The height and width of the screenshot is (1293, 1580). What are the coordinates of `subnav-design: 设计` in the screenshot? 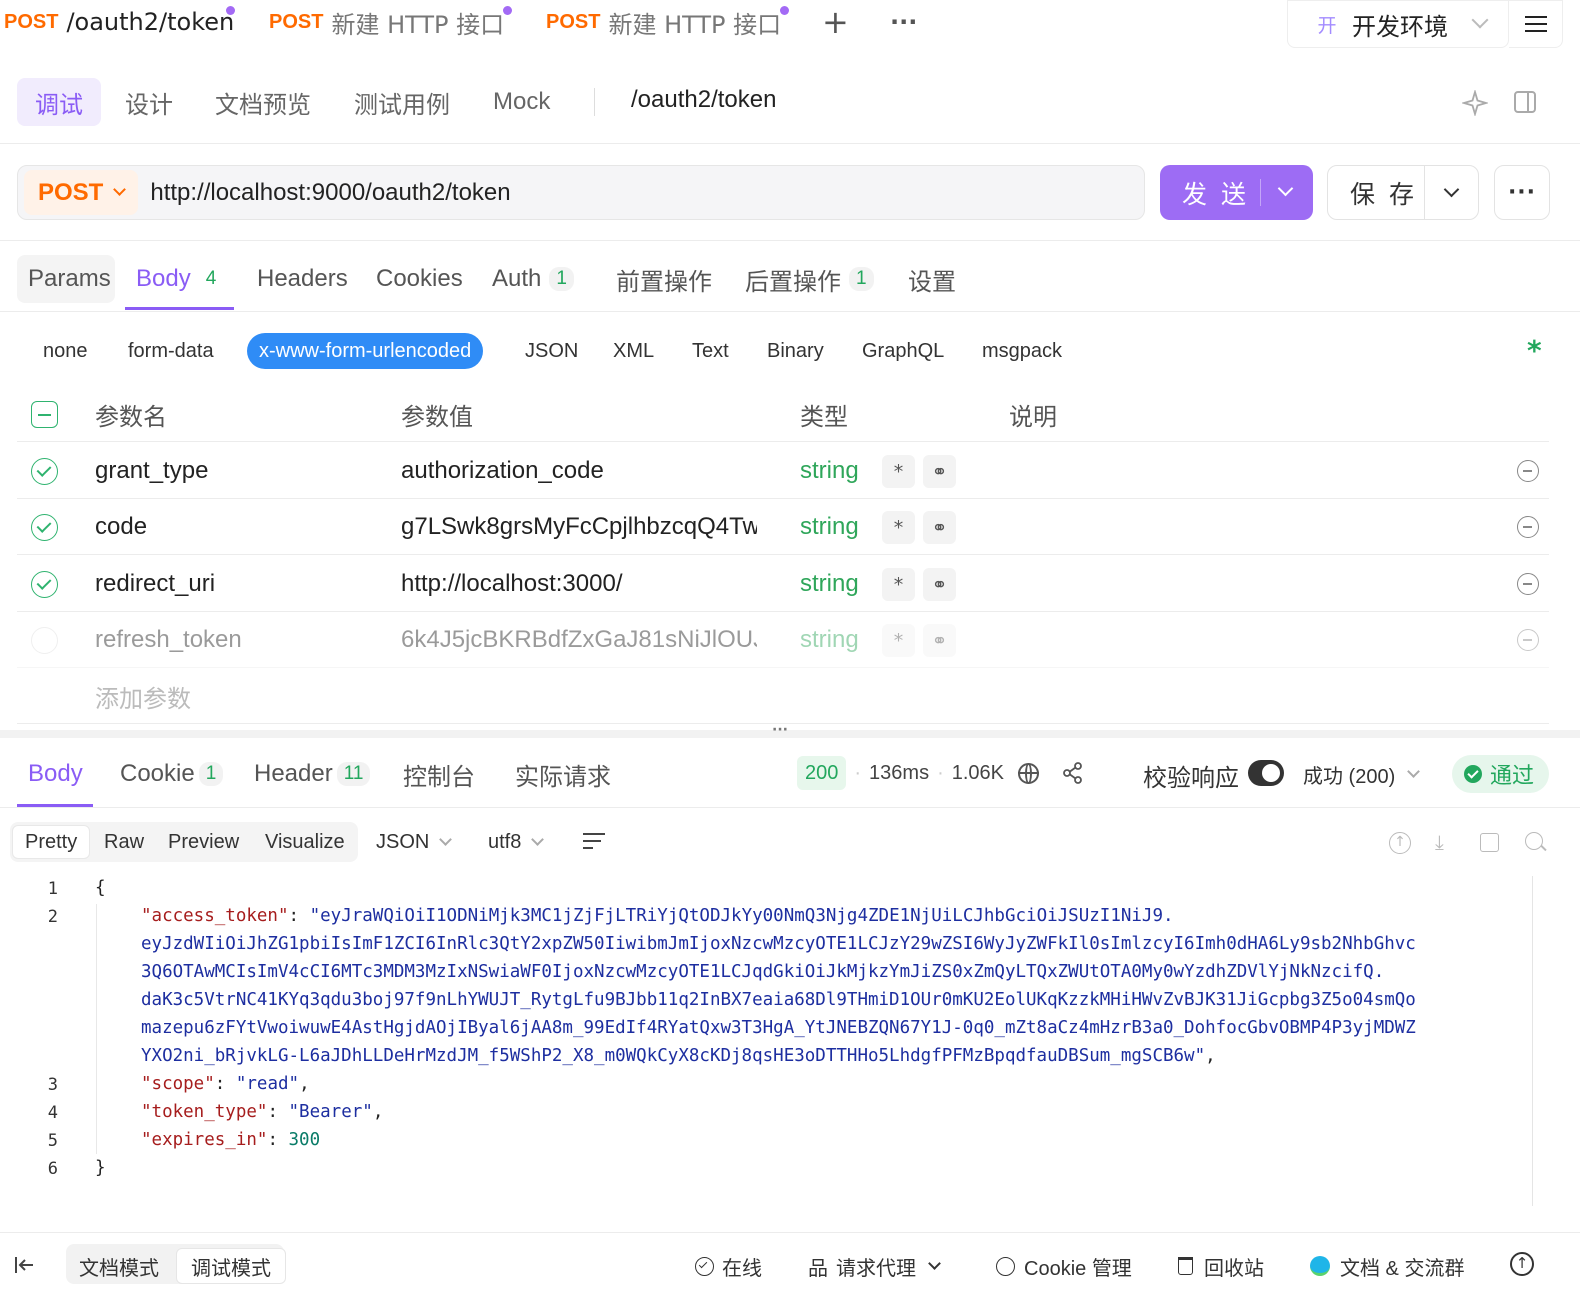 It's located at (149, 102).